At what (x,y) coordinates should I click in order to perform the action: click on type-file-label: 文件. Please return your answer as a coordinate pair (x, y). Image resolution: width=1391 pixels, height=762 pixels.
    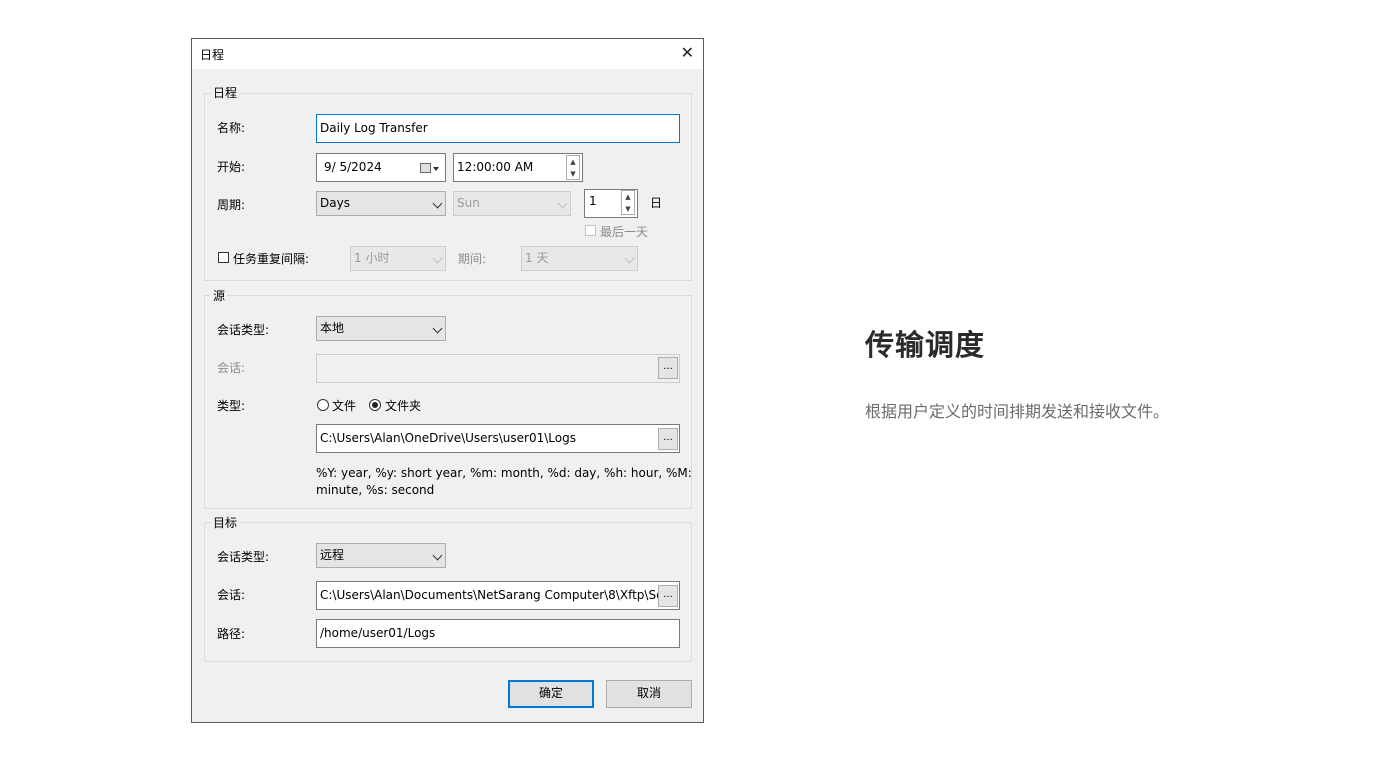
    Looking at the image, I should click on (344, 406).